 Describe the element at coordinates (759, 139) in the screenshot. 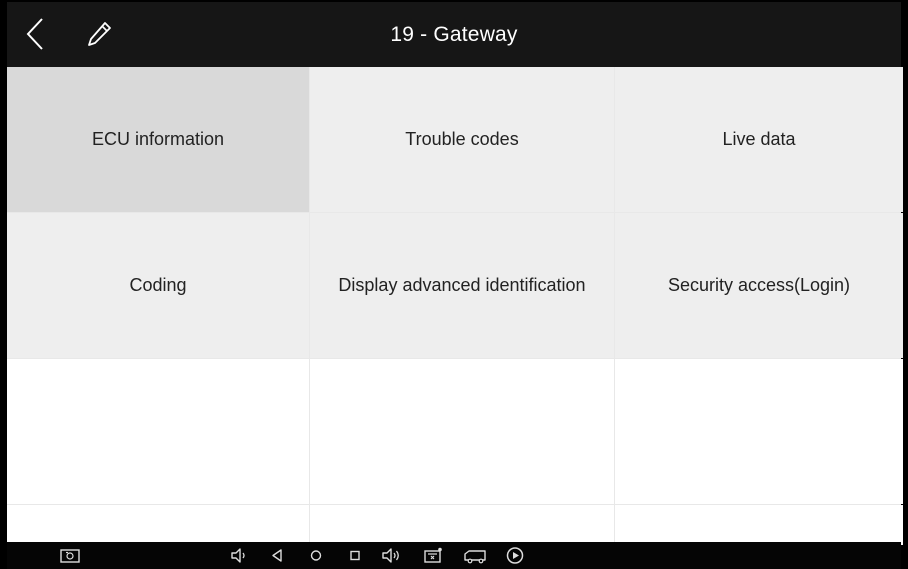

I see `menu-item-live-data: Live data` at that location.